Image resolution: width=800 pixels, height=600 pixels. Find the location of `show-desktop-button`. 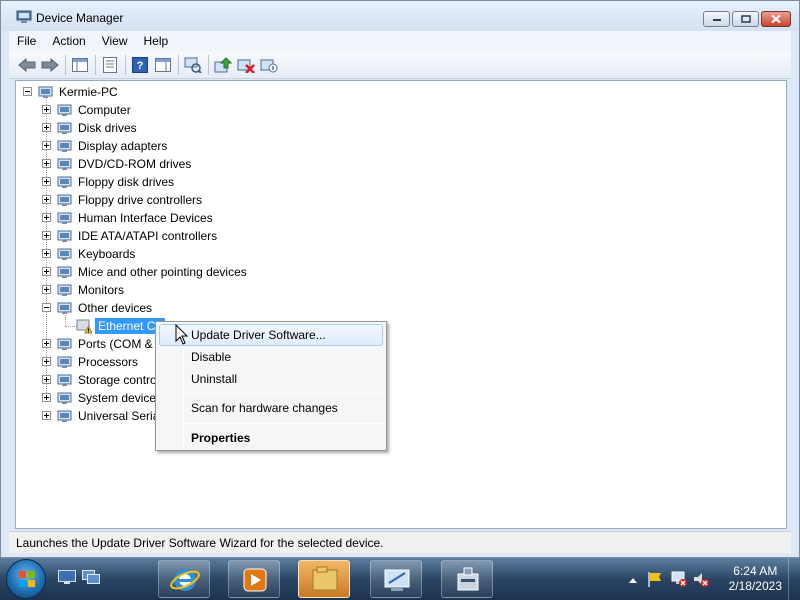

show-desktop-button is located at coordinates (794, 579).